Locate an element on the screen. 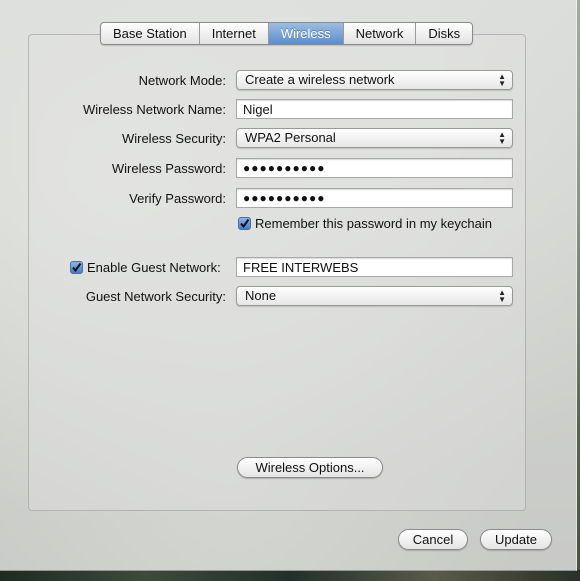 The image size is (580, 581). network-mode-value: Create a wireless network is located at coordinates (320, 79).